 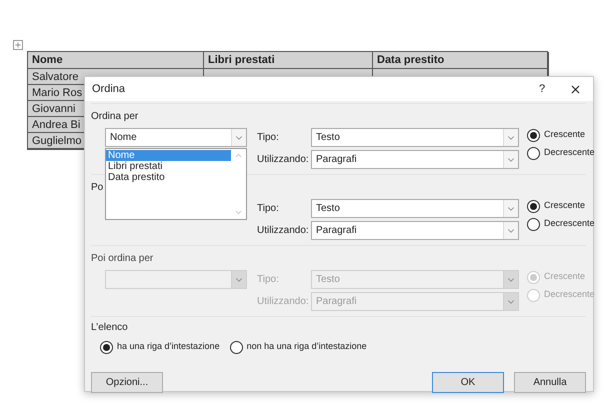 I want to click on dialog-button: OK, so click(x=468, y=382).